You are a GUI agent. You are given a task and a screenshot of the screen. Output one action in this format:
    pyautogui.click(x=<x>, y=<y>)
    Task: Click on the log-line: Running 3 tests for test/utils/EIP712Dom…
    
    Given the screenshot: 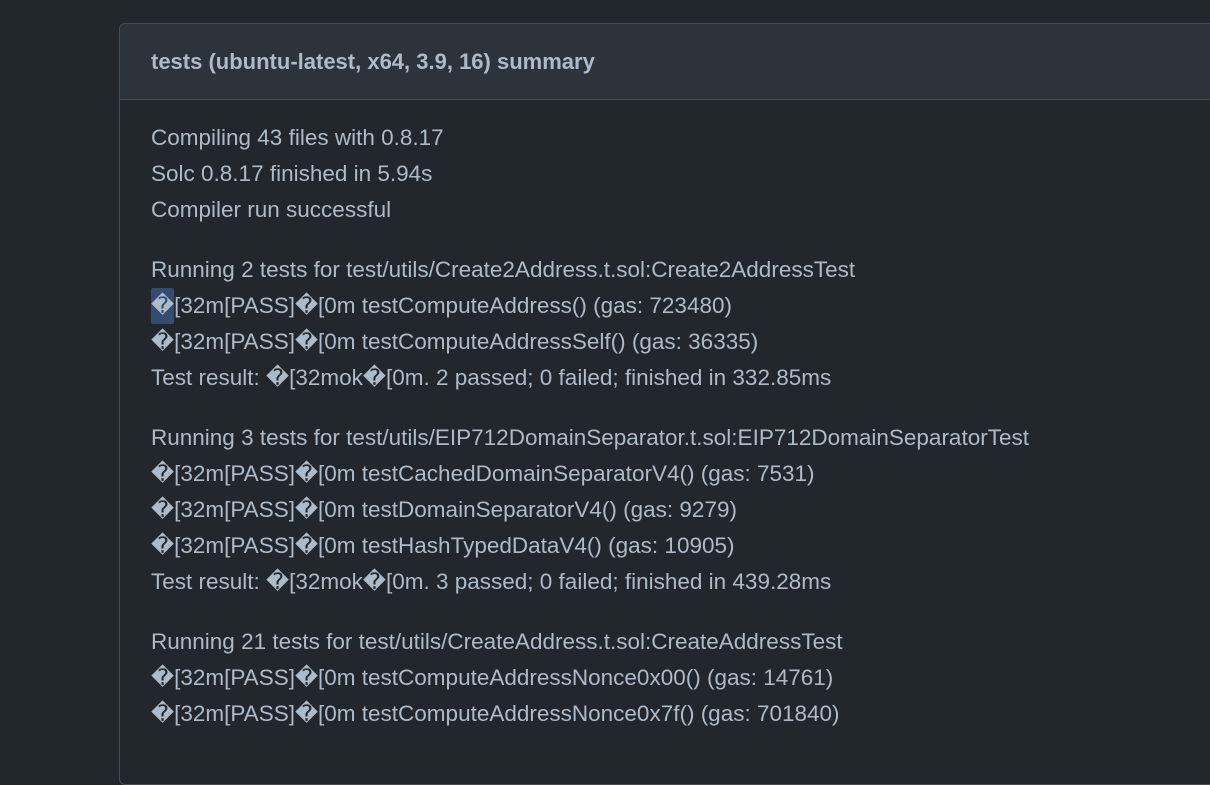 What is the action you would take?
    pyautogui.click(x=590, y=437)
    